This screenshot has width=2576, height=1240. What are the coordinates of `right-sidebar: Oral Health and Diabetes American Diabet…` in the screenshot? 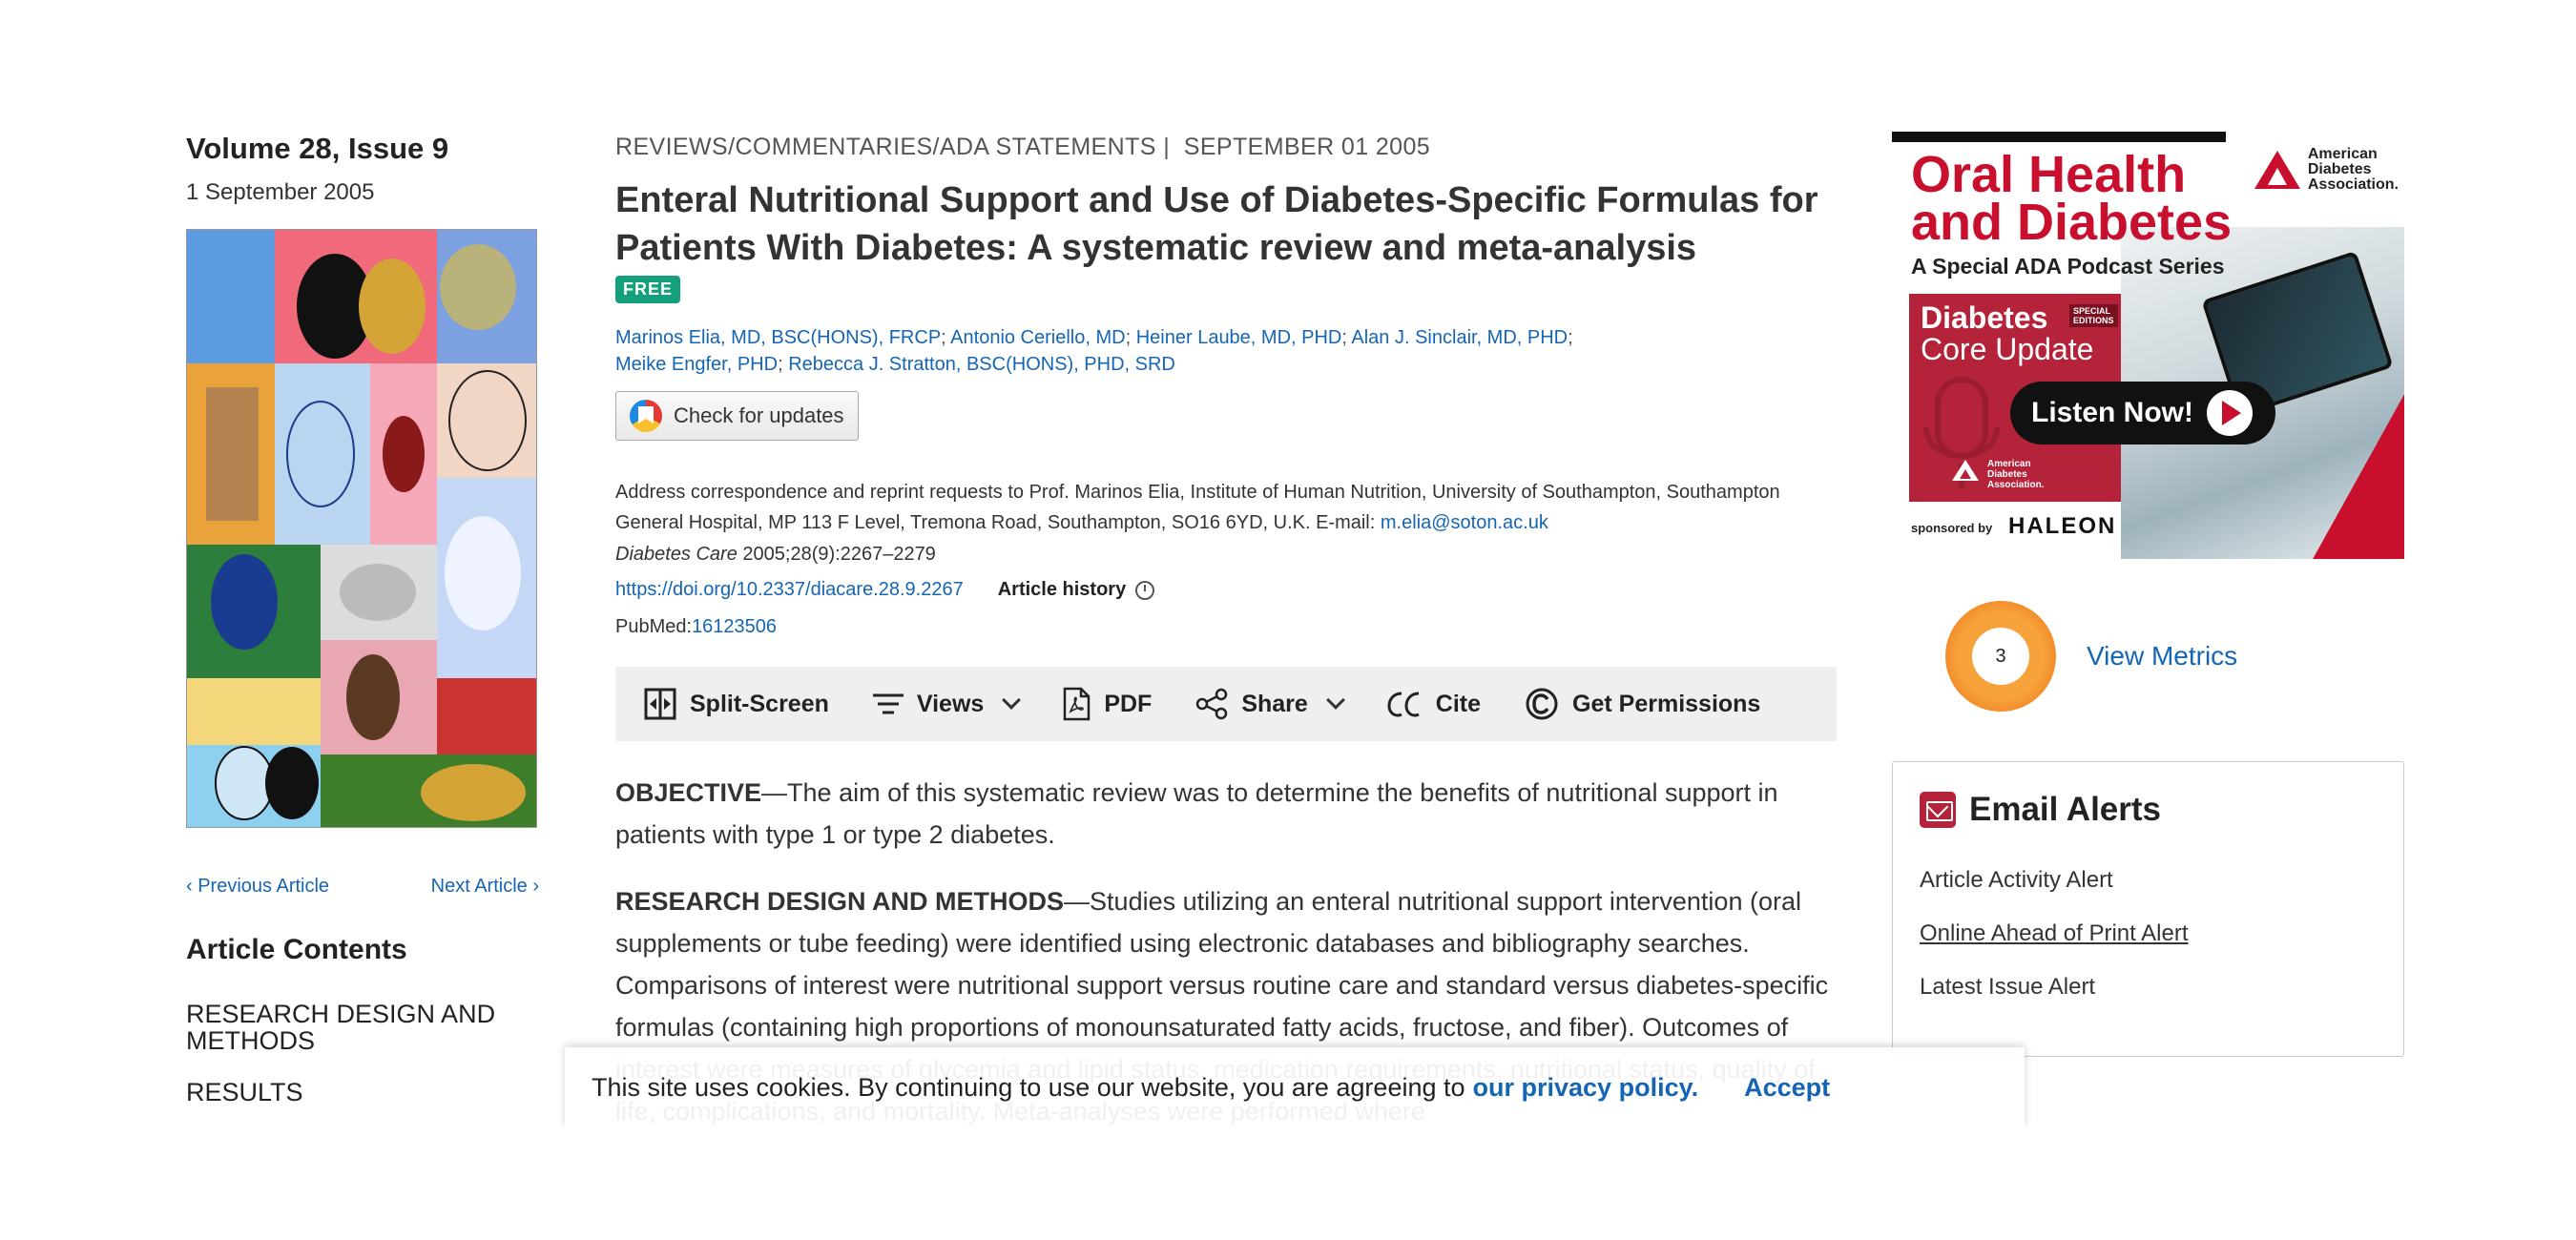 It's located at (2148, 594).